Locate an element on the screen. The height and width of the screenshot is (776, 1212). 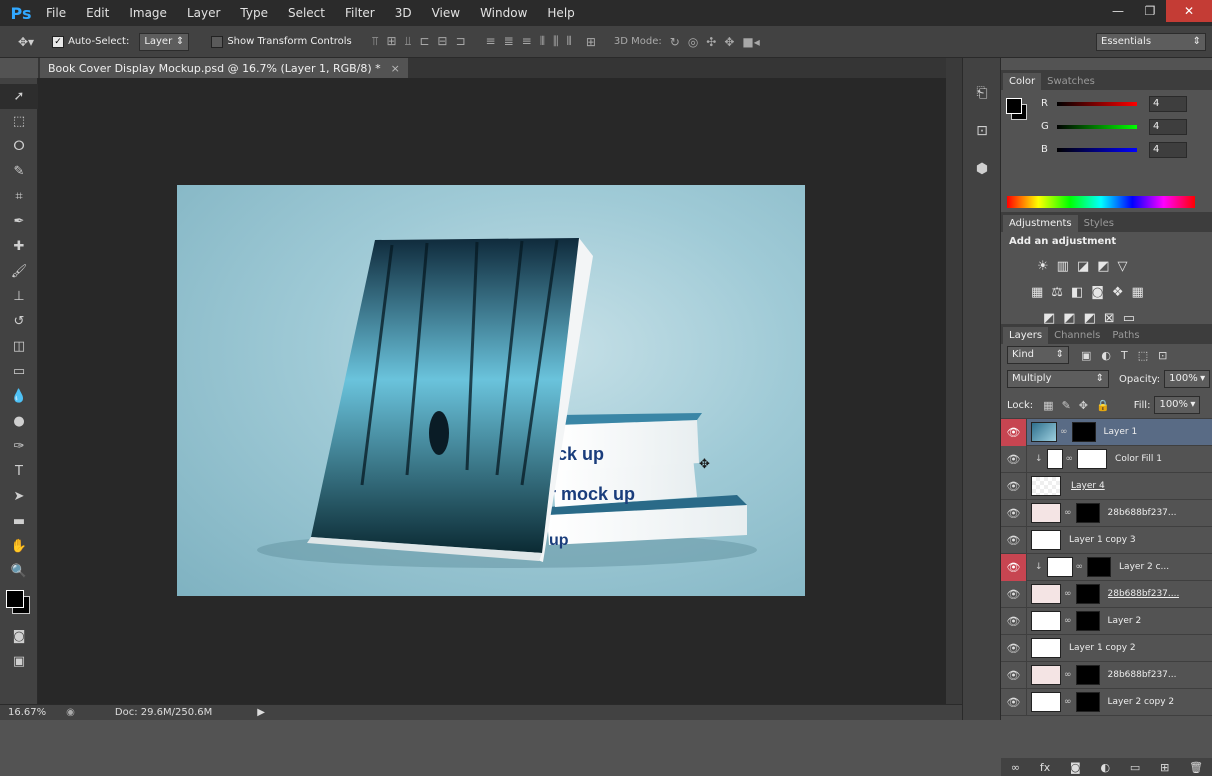
layer-row: 👁 ∞ Layer 2 copy 2 is located at coordinates (1106, 702).